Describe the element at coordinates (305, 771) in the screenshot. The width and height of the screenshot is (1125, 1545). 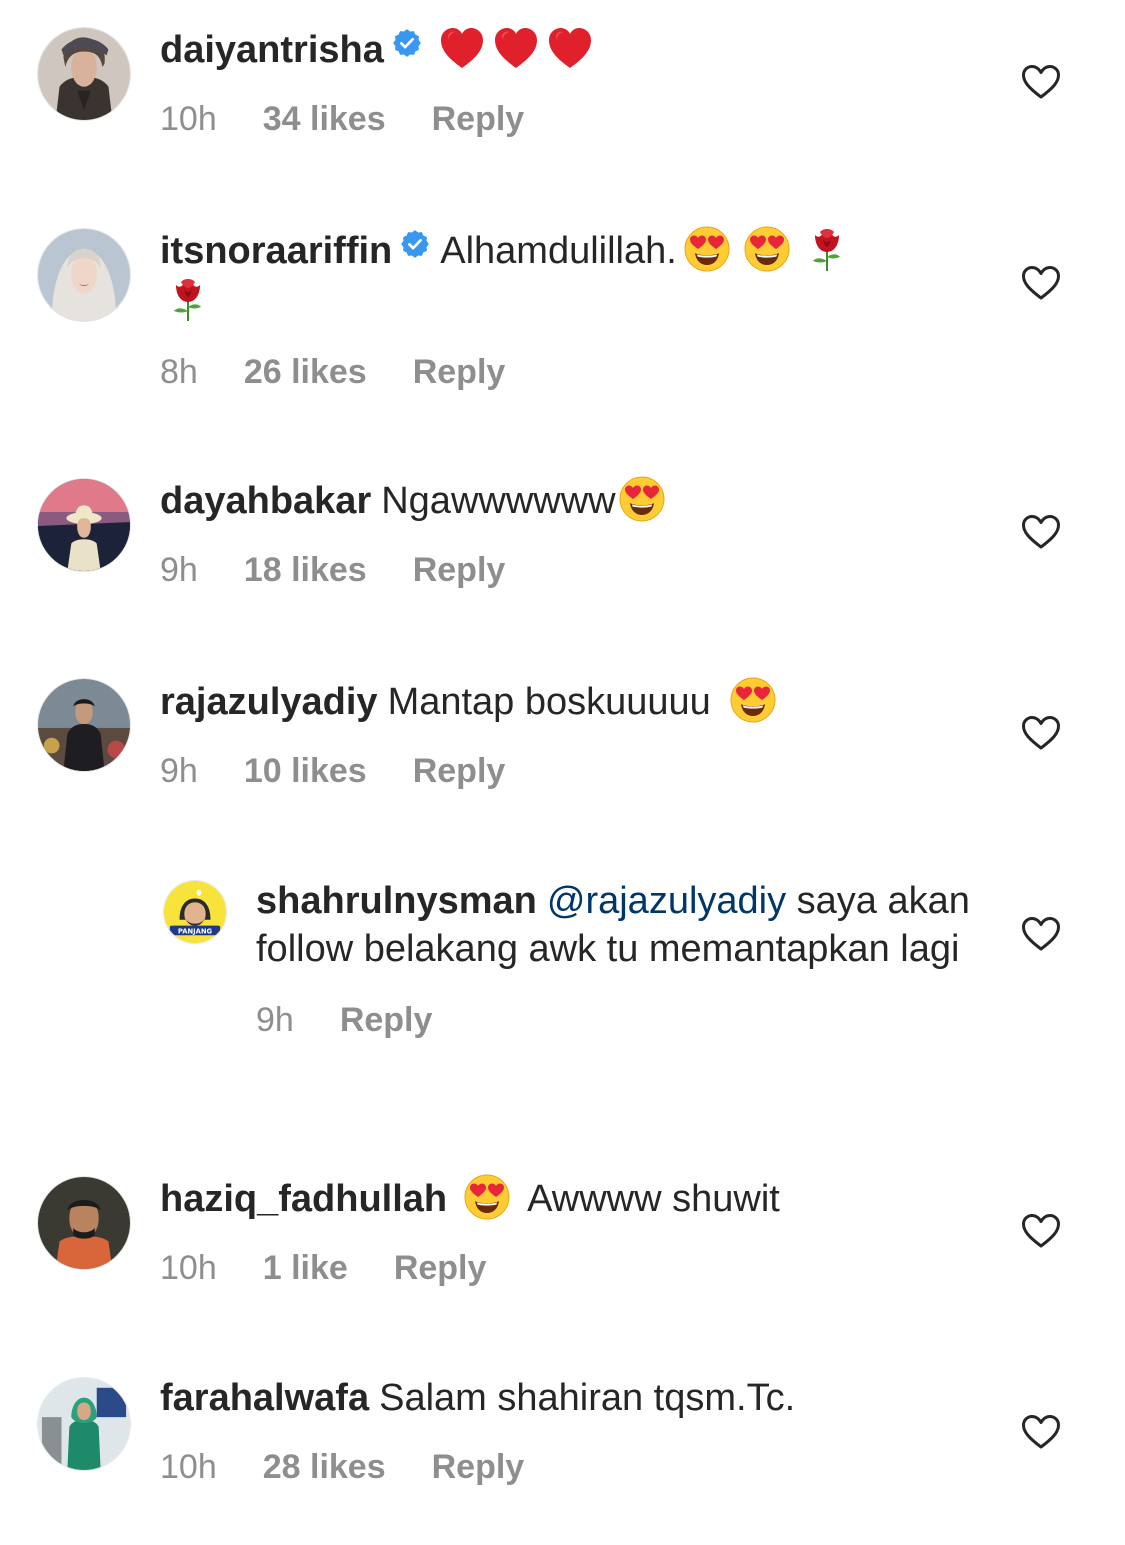
I see `likes-count: 10 likes` at that location.